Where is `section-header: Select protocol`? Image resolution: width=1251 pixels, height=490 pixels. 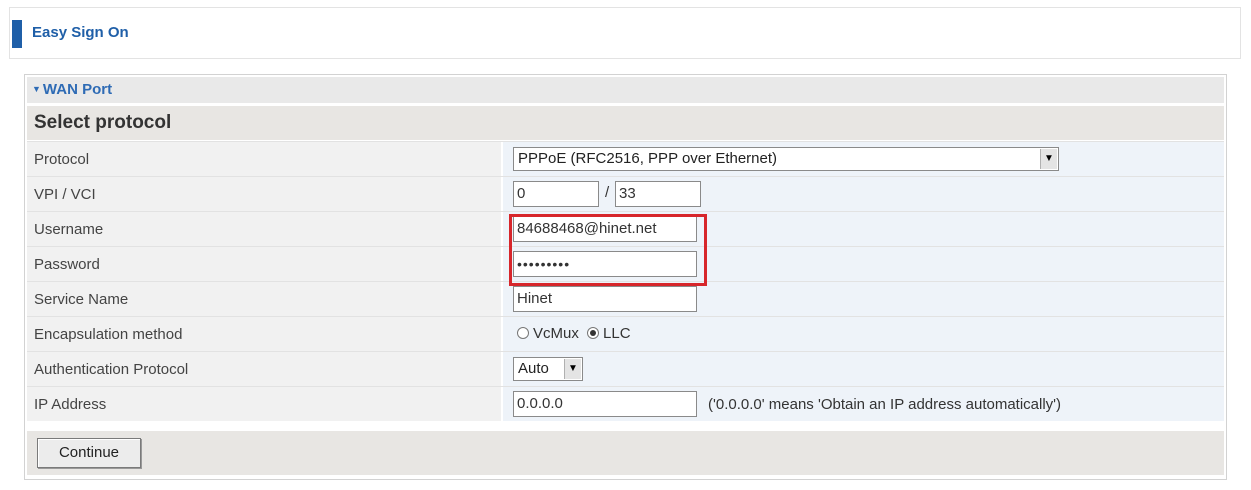
section-header: Select protocol is located at coordinates (625, 123).